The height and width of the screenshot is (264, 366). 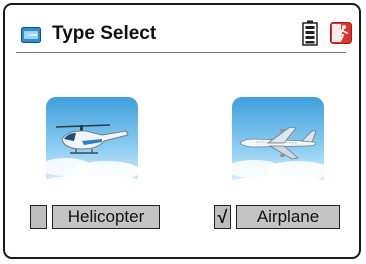 What do you see at coordinates (341, 33) in the screenshot?
I see `exit-icon` at bounding box center [341, 33].